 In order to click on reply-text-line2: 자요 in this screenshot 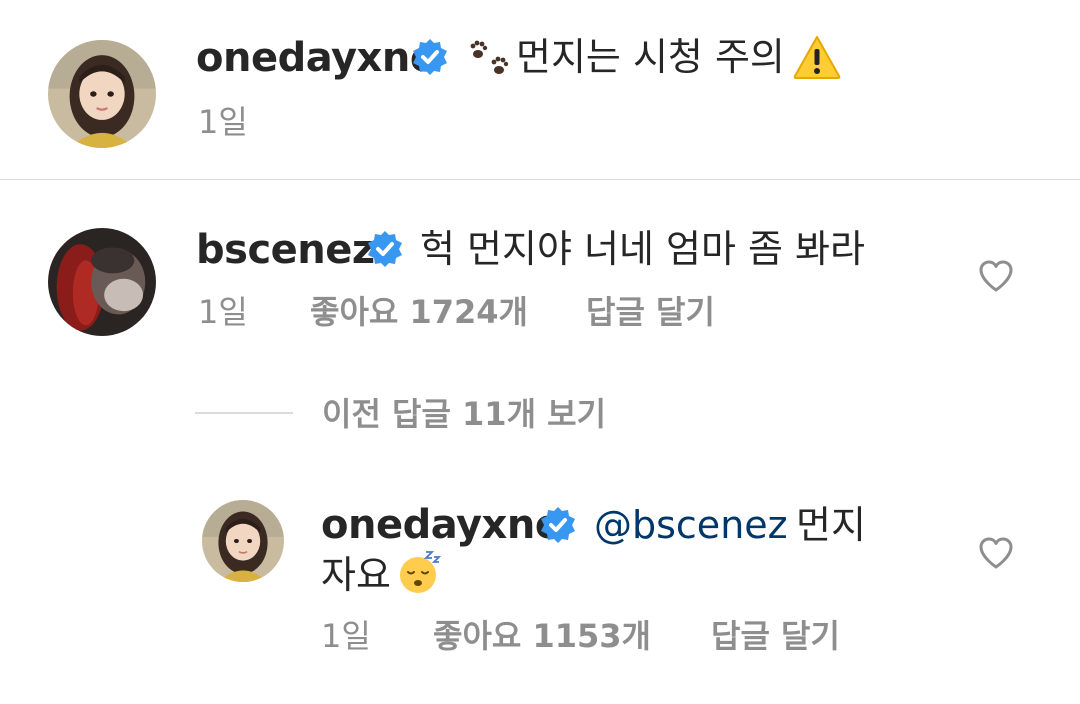, I will do `click(356, 575)`.